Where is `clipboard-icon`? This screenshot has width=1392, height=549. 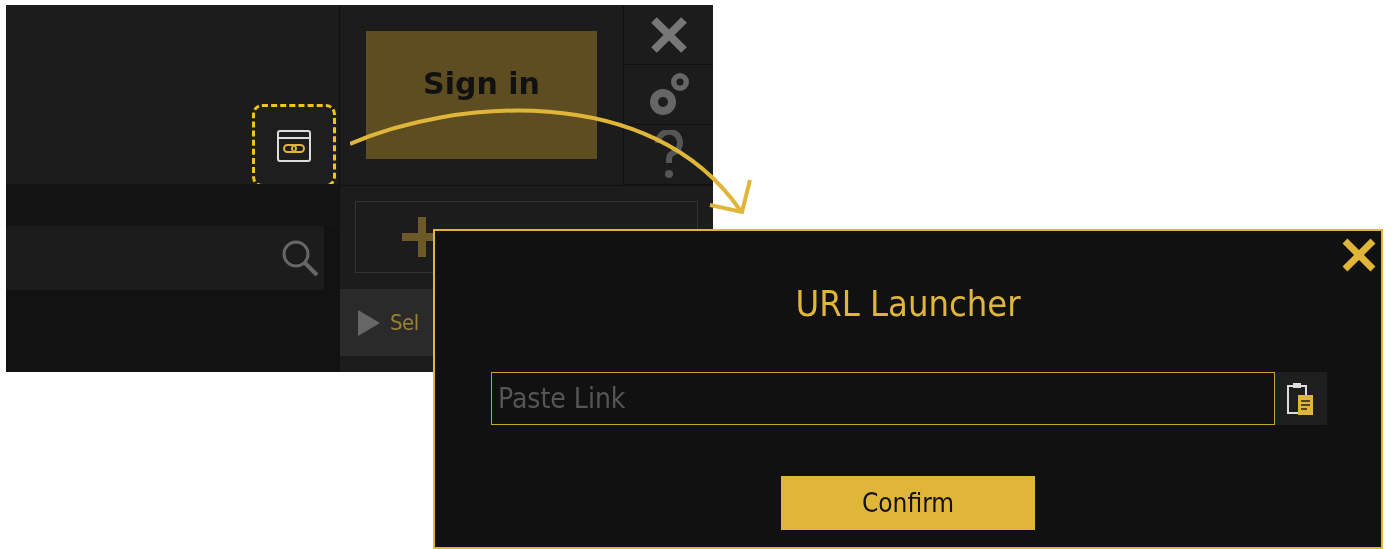
clipboard-icon is located at coordinates (1301, 398).